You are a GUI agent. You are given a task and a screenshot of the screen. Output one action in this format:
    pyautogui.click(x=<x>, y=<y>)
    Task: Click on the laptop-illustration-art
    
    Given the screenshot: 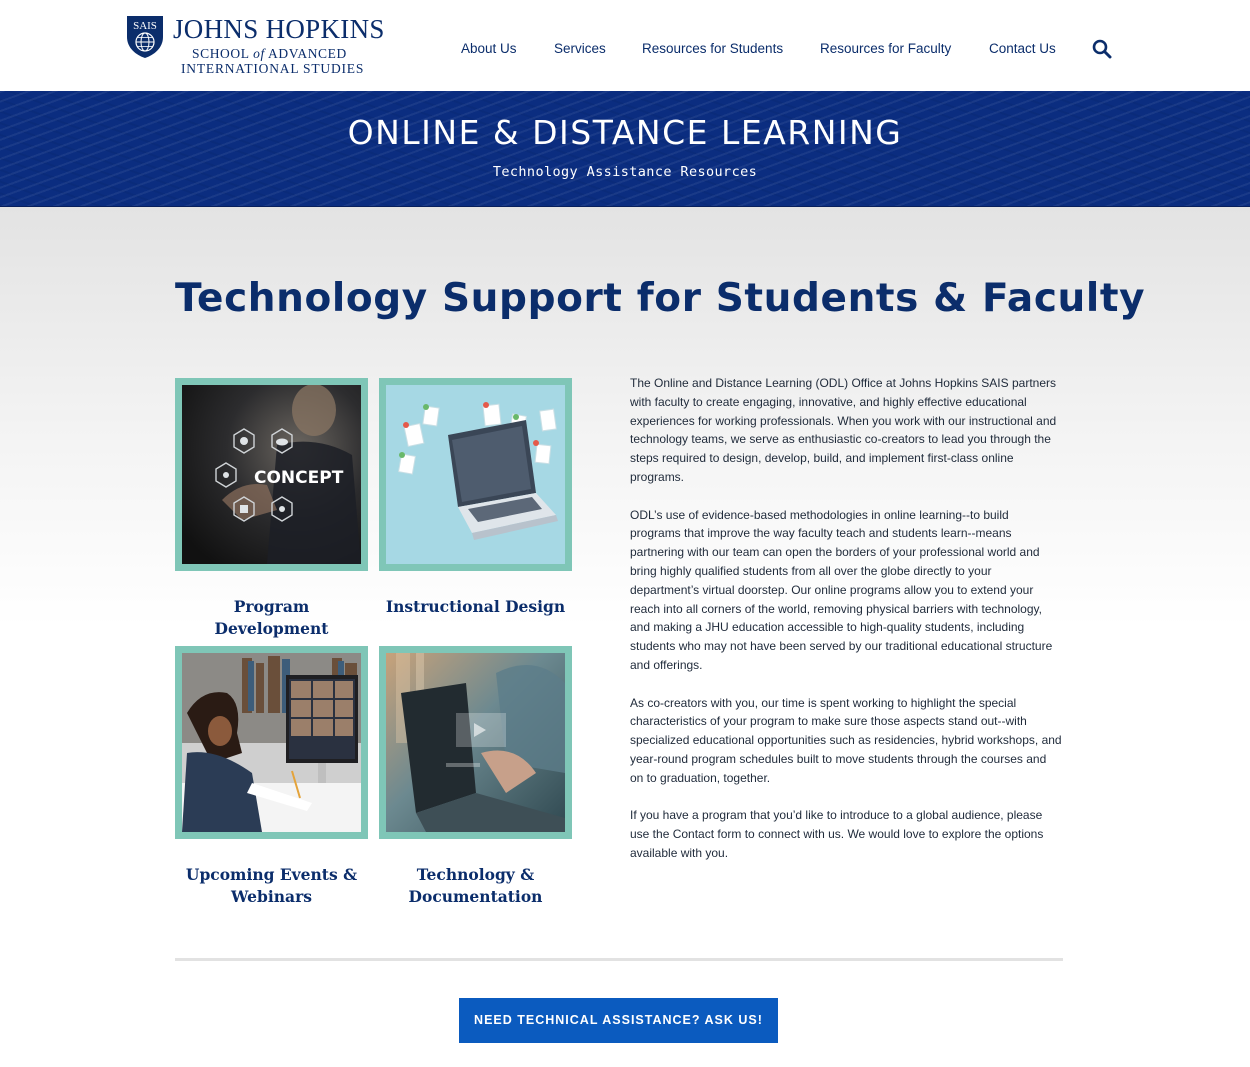 What is the action you would take?
    pyautogui.click(x=475, y=474)
    